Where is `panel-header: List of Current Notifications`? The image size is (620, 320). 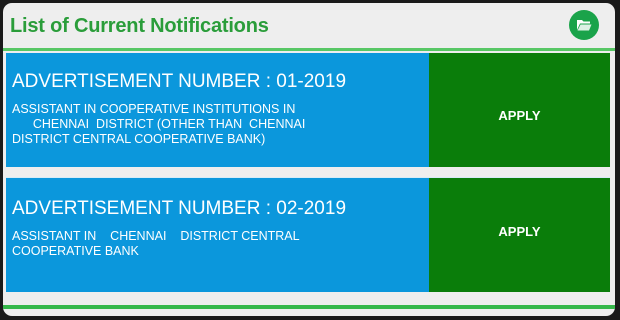 panel-header: List of Current Notifications is located at coordinates (309, 27).